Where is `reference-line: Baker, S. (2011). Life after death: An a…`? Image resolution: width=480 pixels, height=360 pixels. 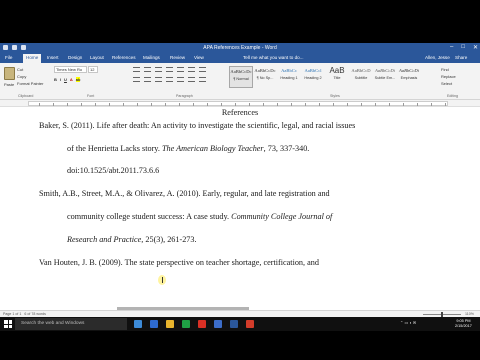 reference-line: Baker, S. (2011). Life after death: An a… is located at coordinates (197, 125).